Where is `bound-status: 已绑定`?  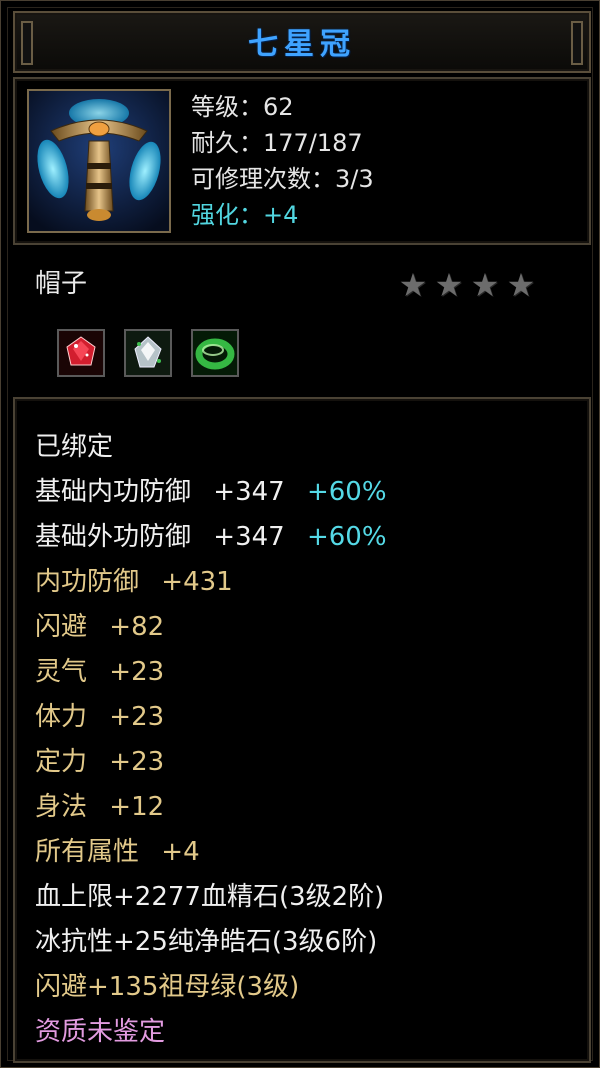
bound-status: 已绑定 is located at coordinates (74, 447).